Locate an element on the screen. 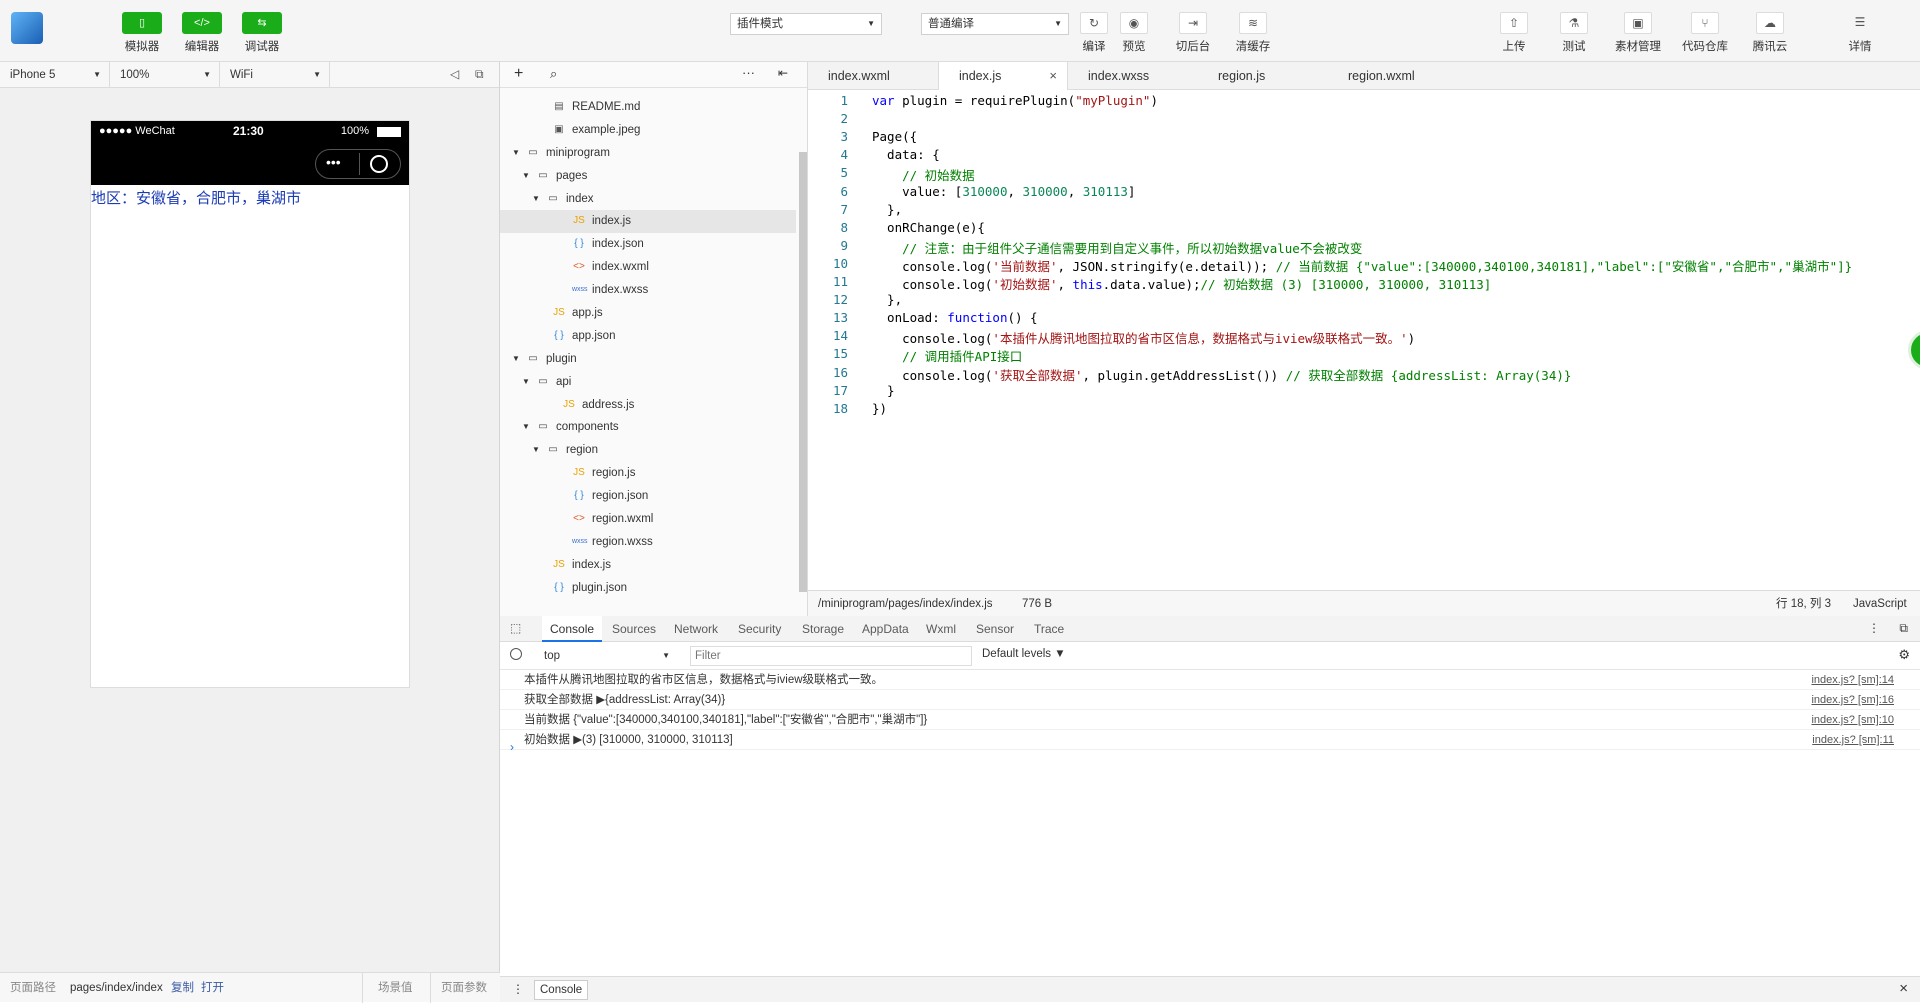 The height and width of the screenshot is (1003, 1920). devtools-tab: Wxml is located at coordinates (941, 629).